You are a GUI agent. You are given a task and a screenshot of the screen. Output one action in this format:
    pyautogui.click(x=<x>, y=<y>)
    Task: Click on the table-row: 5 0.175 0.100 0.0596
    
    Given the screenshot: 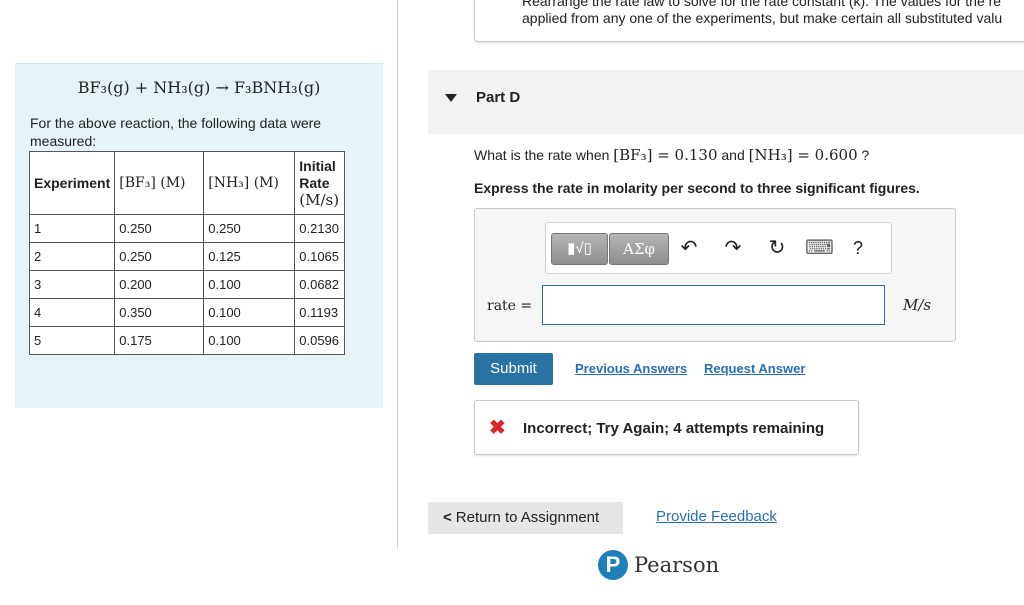 What is the action you would take?
    pyautogui.click(x=187, y=340)
    